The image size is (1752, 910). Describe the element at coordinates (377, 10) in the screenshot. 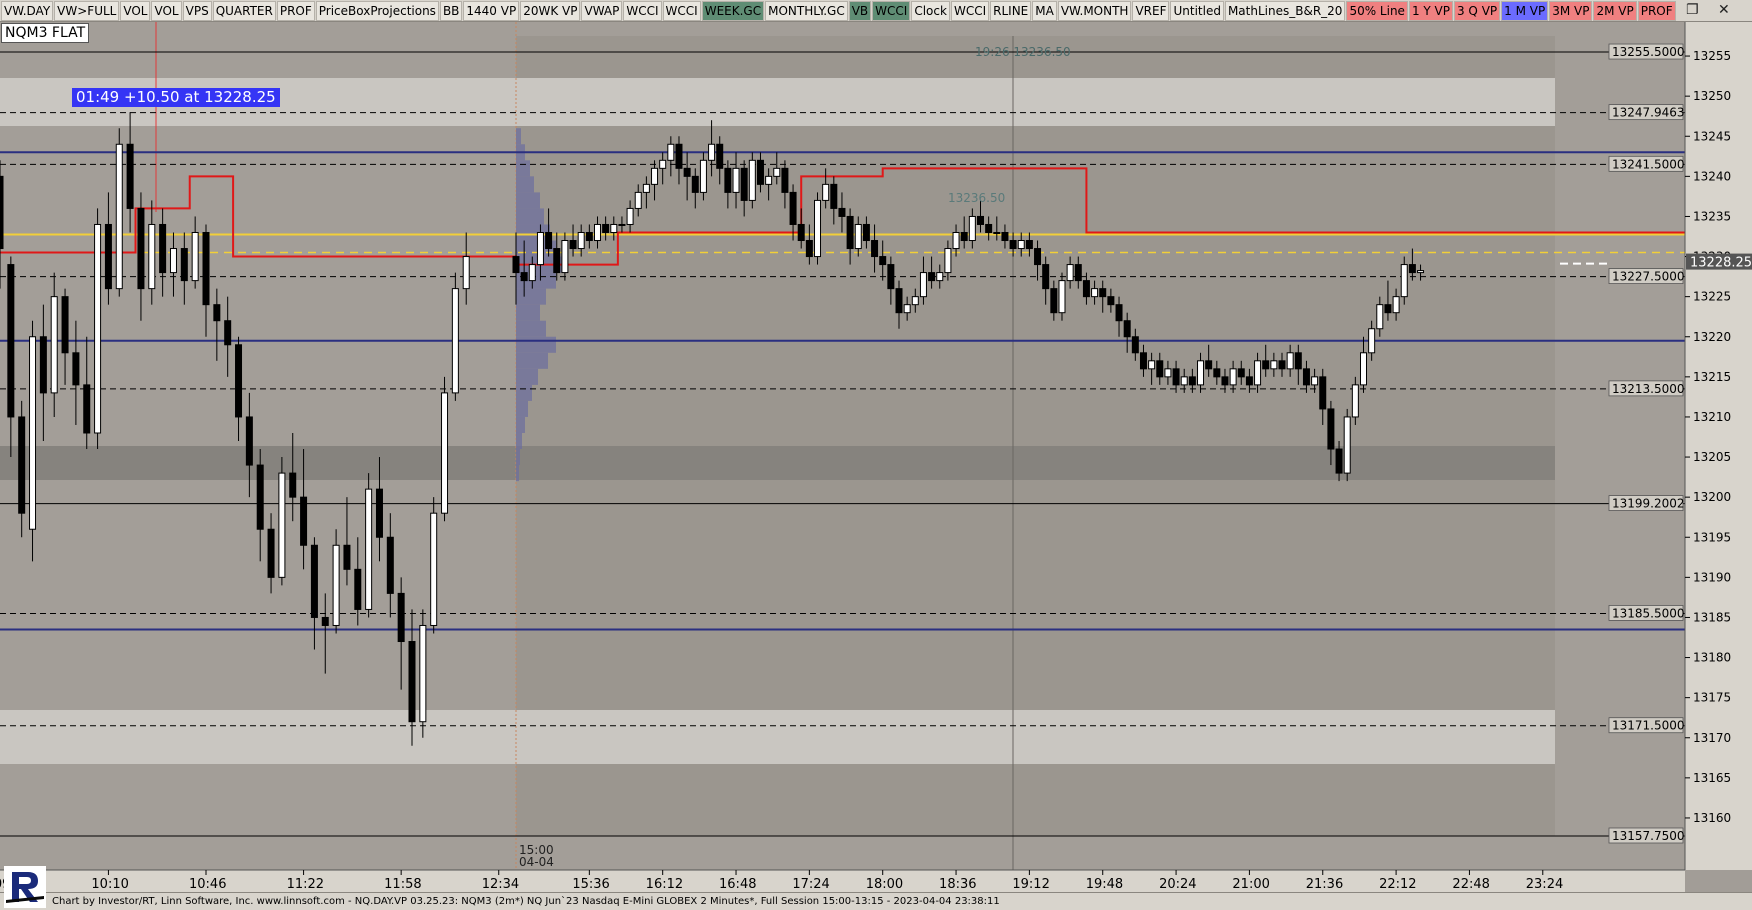

I see `toolbar-button: PriceBoxProjections` at that location.